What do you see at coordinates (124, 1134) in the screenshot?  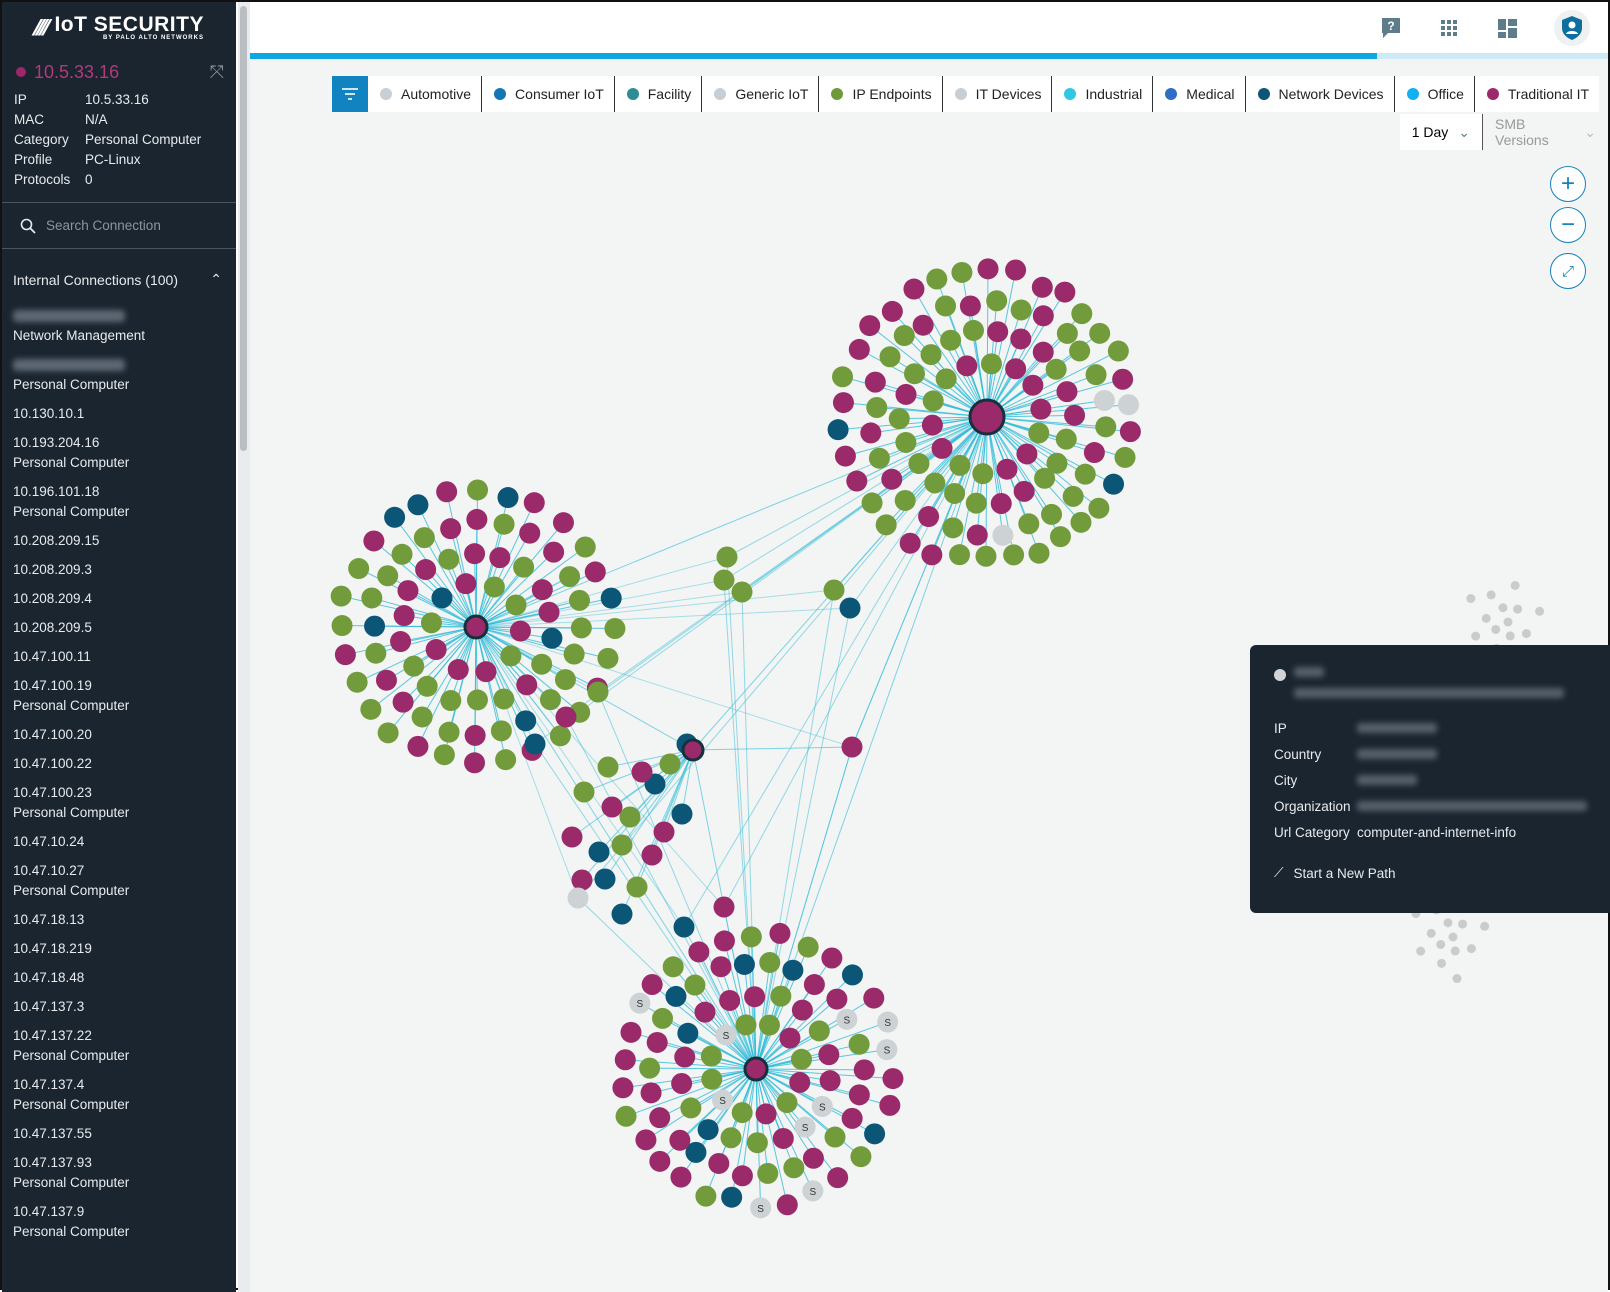 I see `connection-item: 10.47.137.55` at bounding box center [124, 1134].